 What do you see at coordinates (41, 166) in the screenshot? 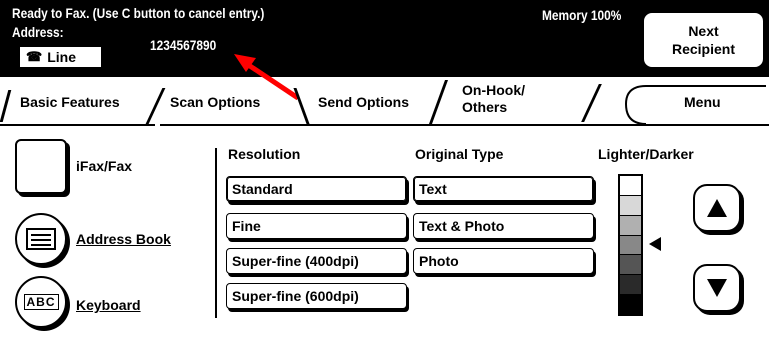
I see `ifax-fax-button` at bounding box center [41, 166].